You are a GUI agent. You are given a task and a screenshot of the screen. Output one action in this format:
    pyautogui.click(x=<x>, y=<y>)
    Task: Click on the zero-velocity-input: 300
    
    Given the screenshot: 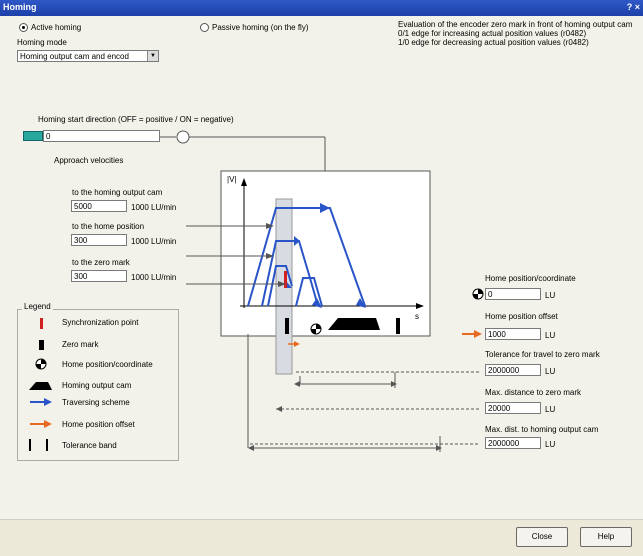 What is the action you would take?
    pyautogui.click(x=99, y=276)
    